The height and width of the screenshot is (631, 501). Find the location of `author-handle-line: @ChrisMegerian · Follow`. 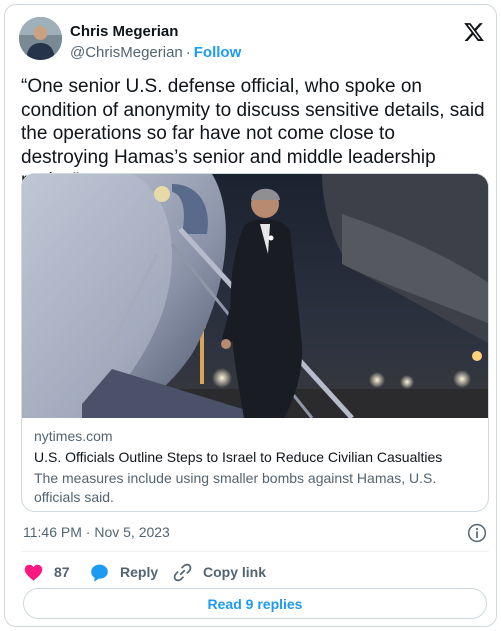

author-handle-line: @ChrisMegerian · Follow is located at coordinates (155, 52).